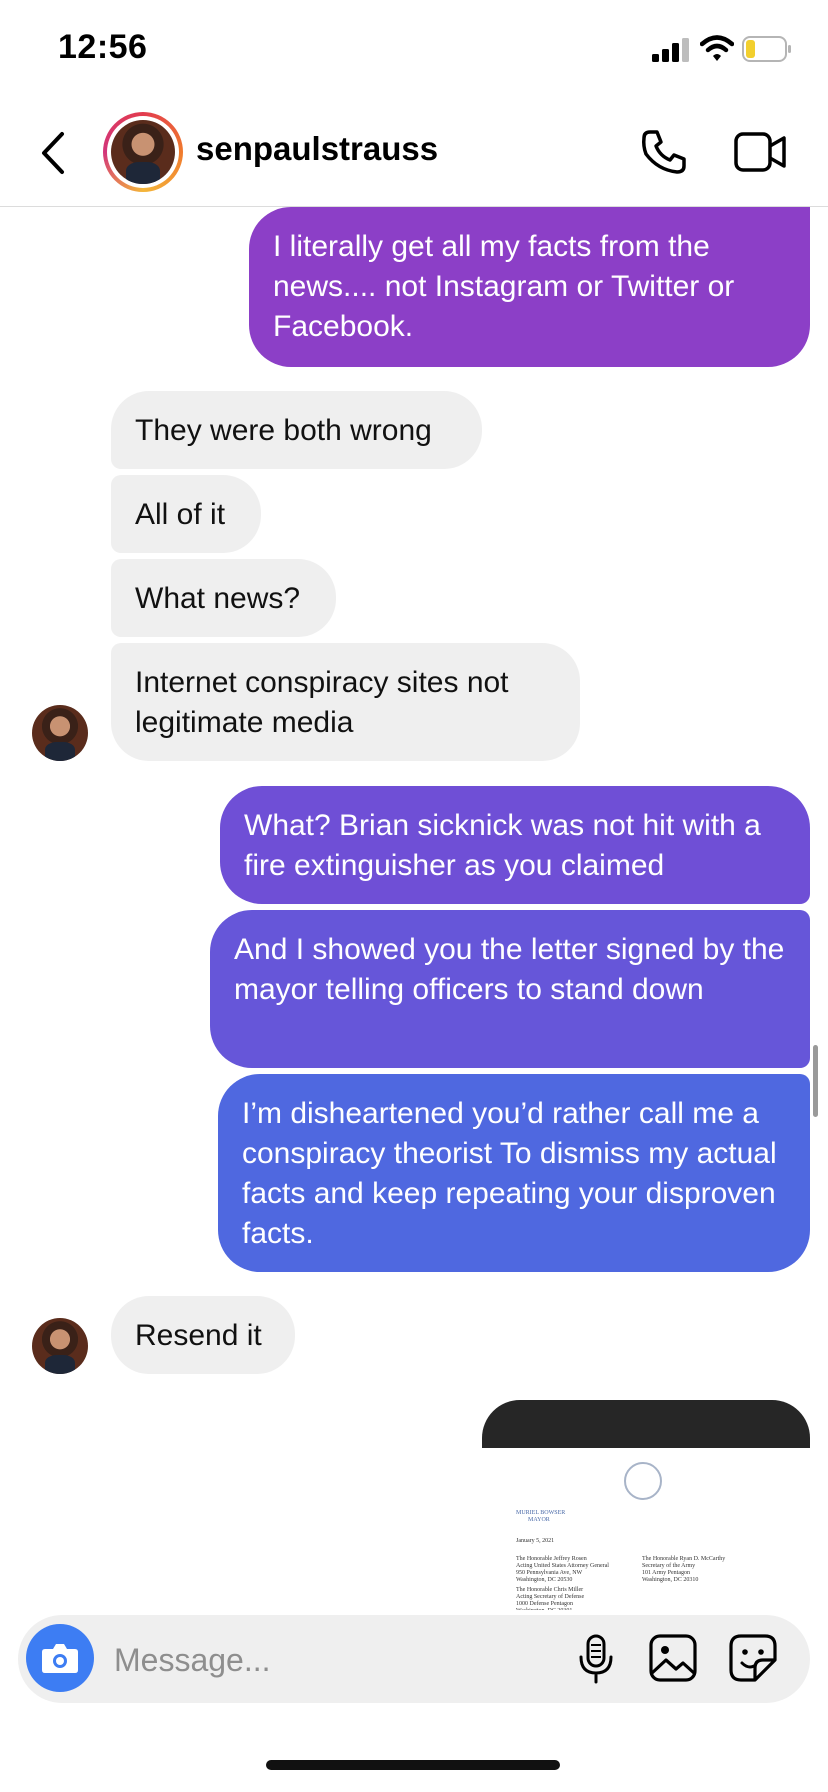  I want to click on chat-header: senpaulstrauss, so click(414, 153).